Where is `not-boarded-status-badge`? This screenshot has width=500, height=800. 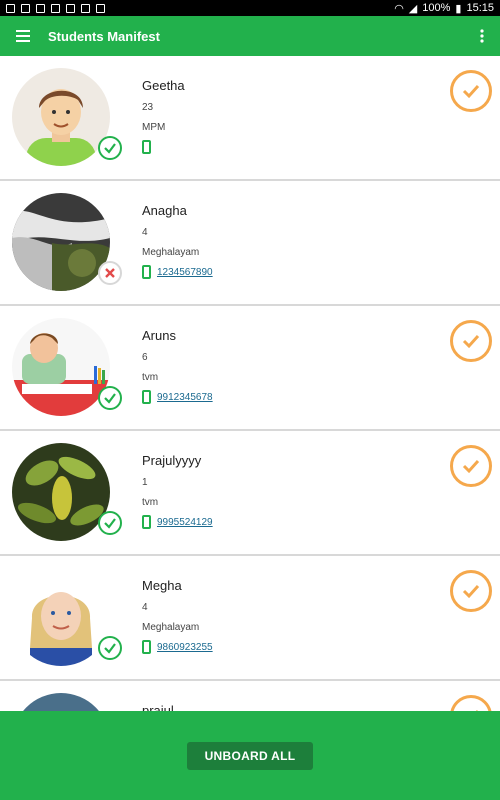 not-boarded-status-badge is located at coordinates (110, 273).